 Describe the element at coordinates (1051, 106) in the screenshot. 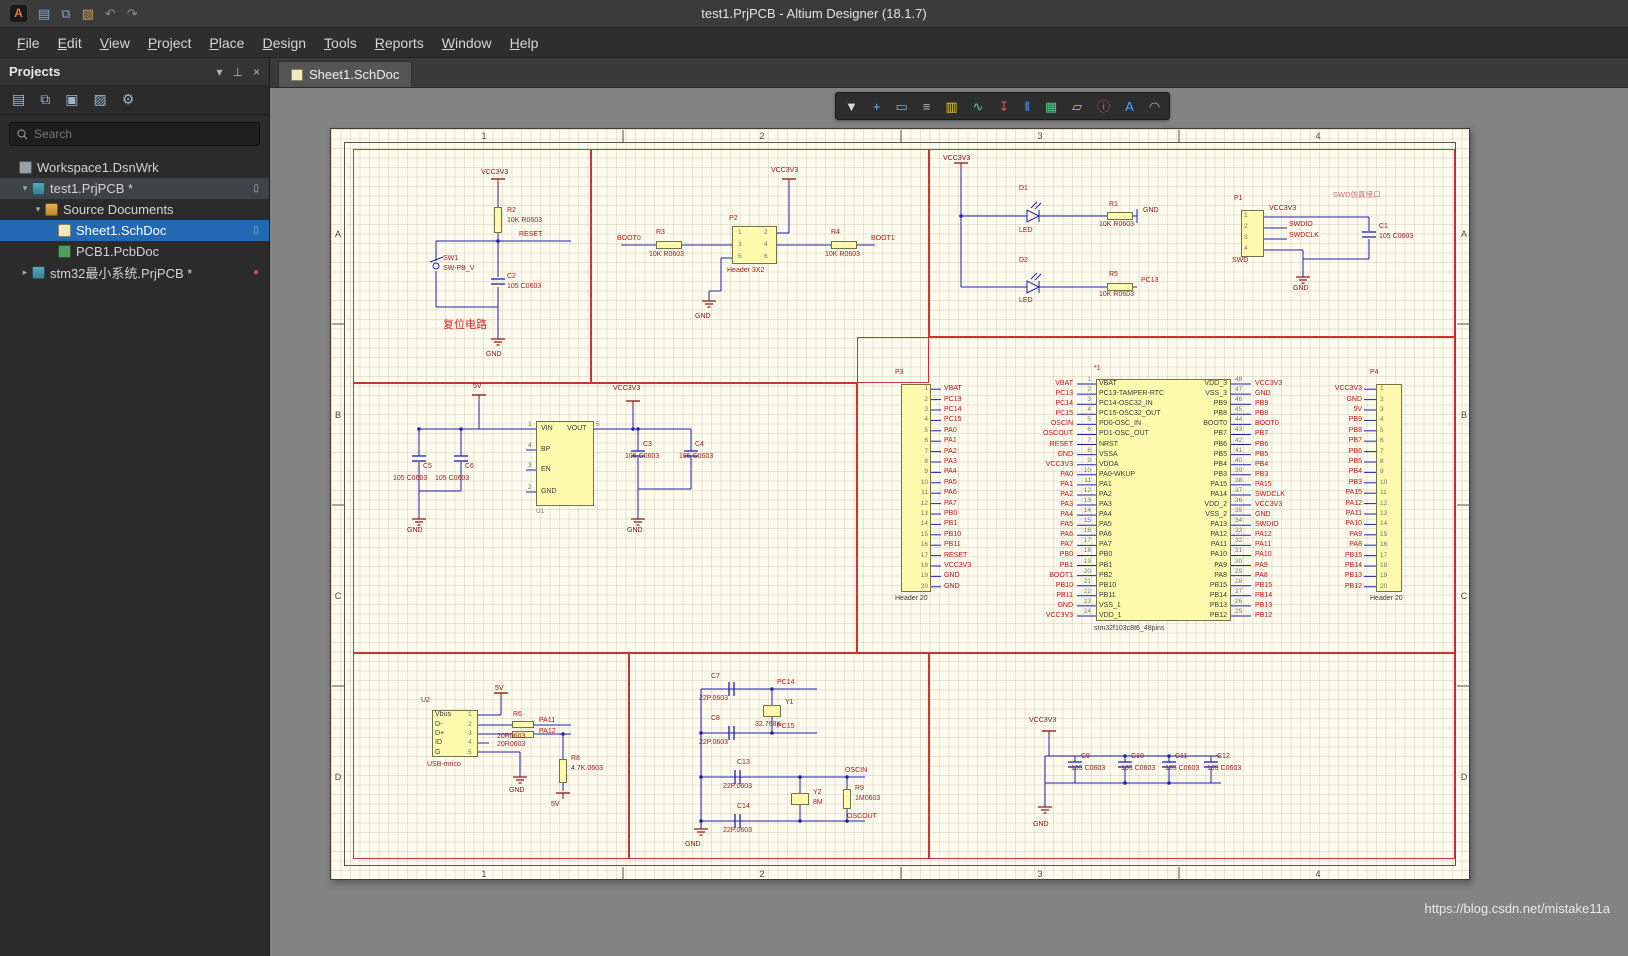

I see `chip-icon: ▦` at that location.